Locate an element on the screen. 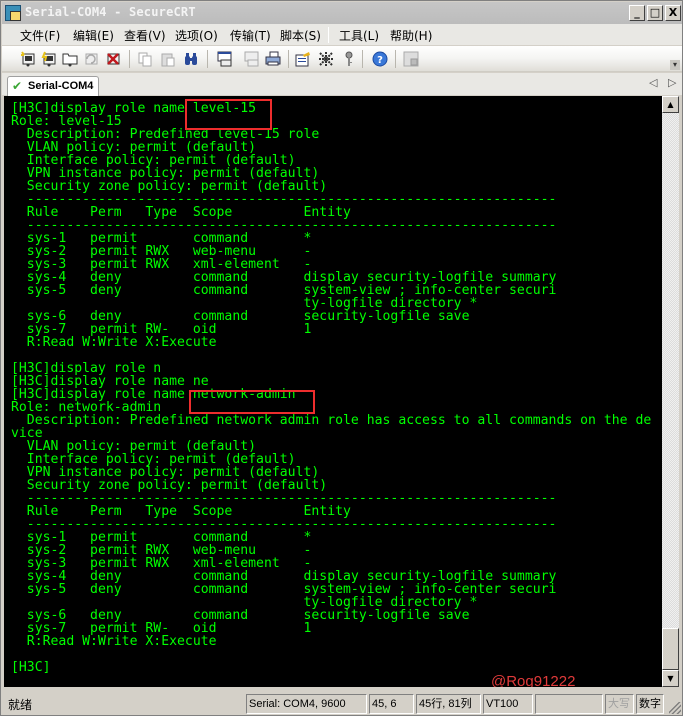 This screenshot has height=716, width=683. print-screen-icon is located at coordinates (225, 59).